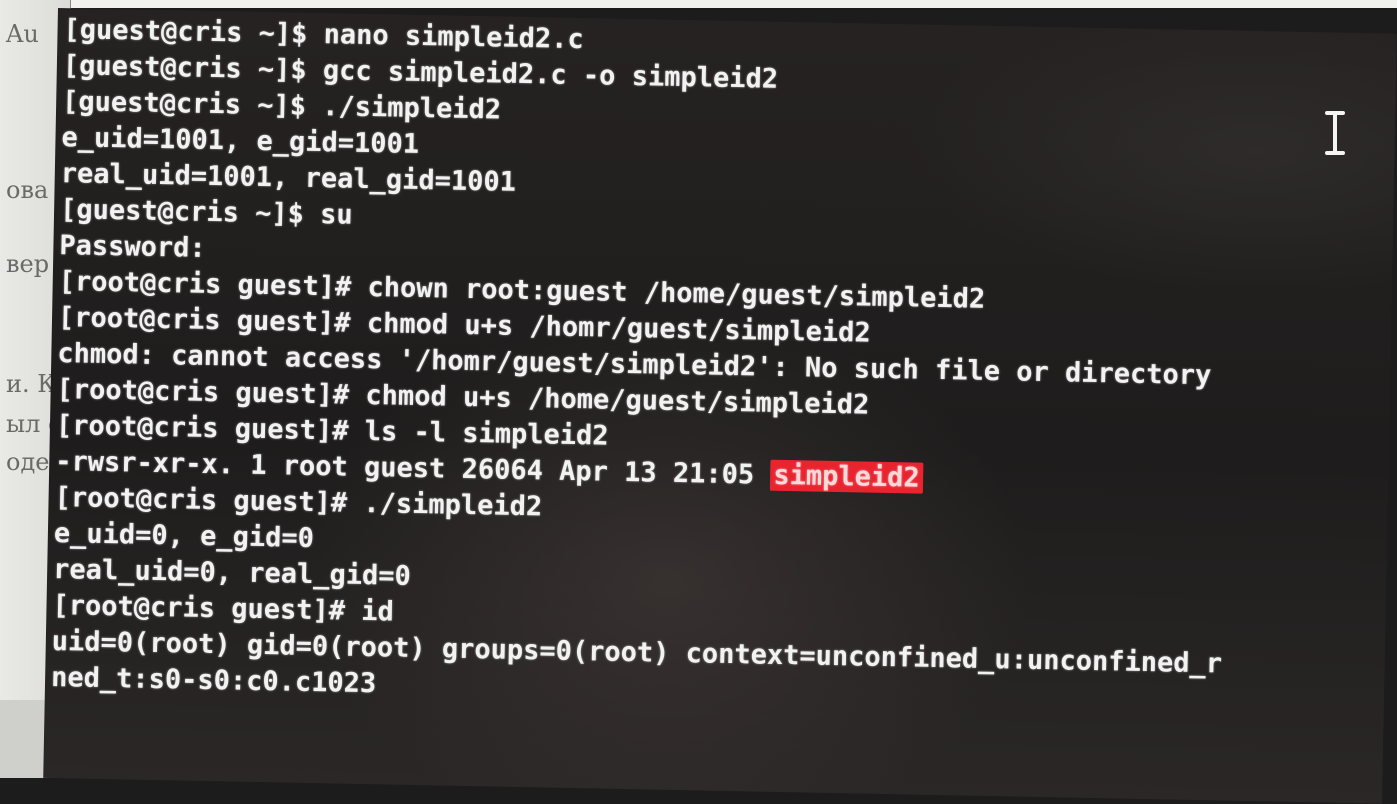  Describe the element at coordinates (133, 247) in the screenshot. I see `terminal-line: Password:` at that location.